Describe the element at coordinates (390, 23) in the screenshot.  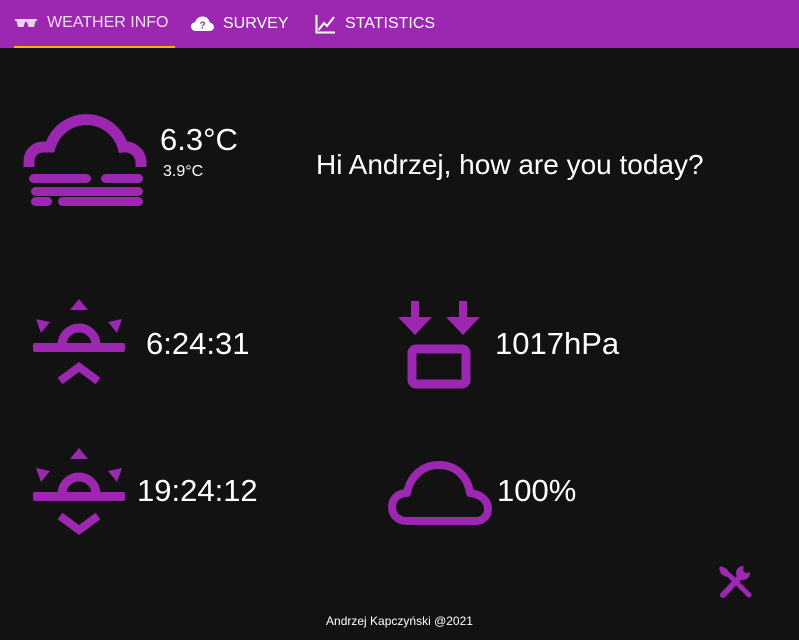
I see `tab-statistics-label: STATISTICS` at that location.